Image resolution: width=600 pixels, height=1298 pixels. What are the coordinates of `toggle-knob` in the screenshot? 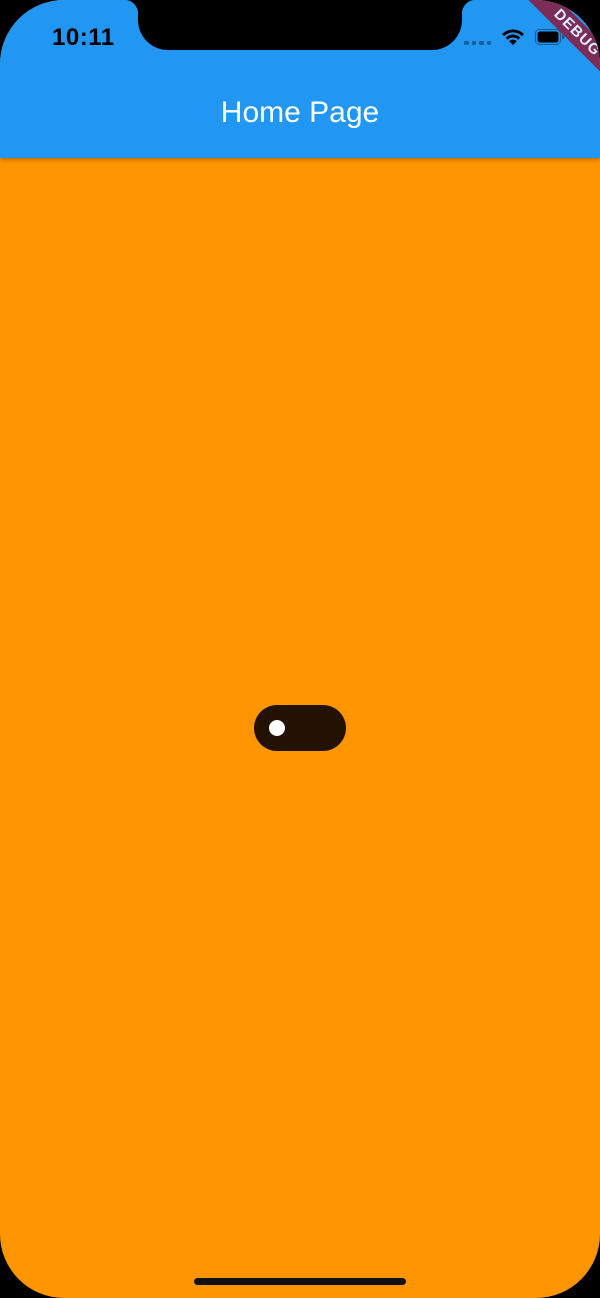 It's located at (277, 728).